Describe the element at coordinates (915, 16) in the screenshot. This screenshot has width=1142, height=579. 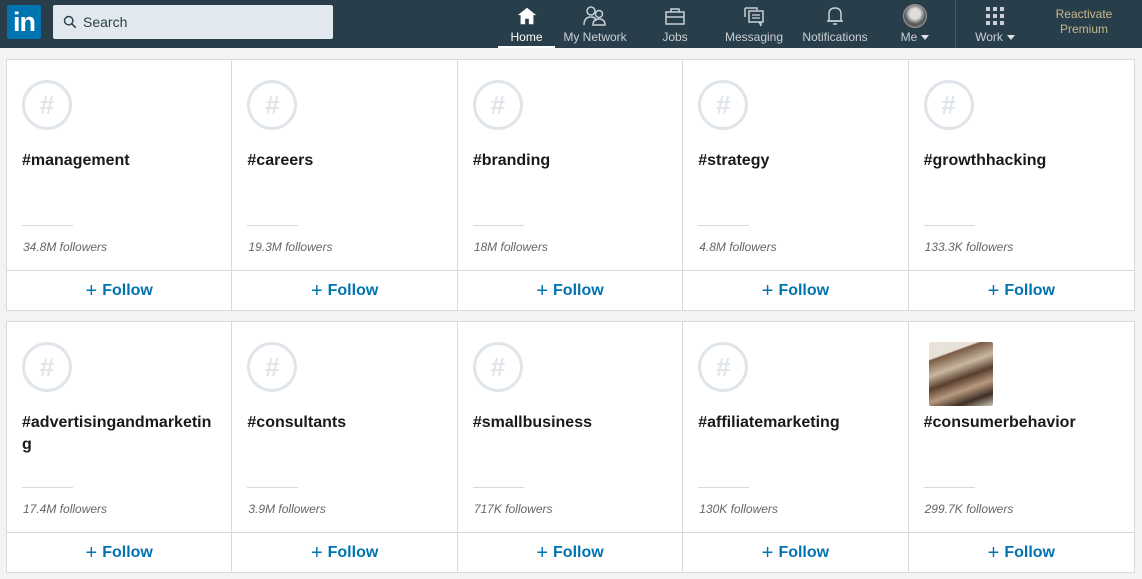
I see `avatar` at that location.